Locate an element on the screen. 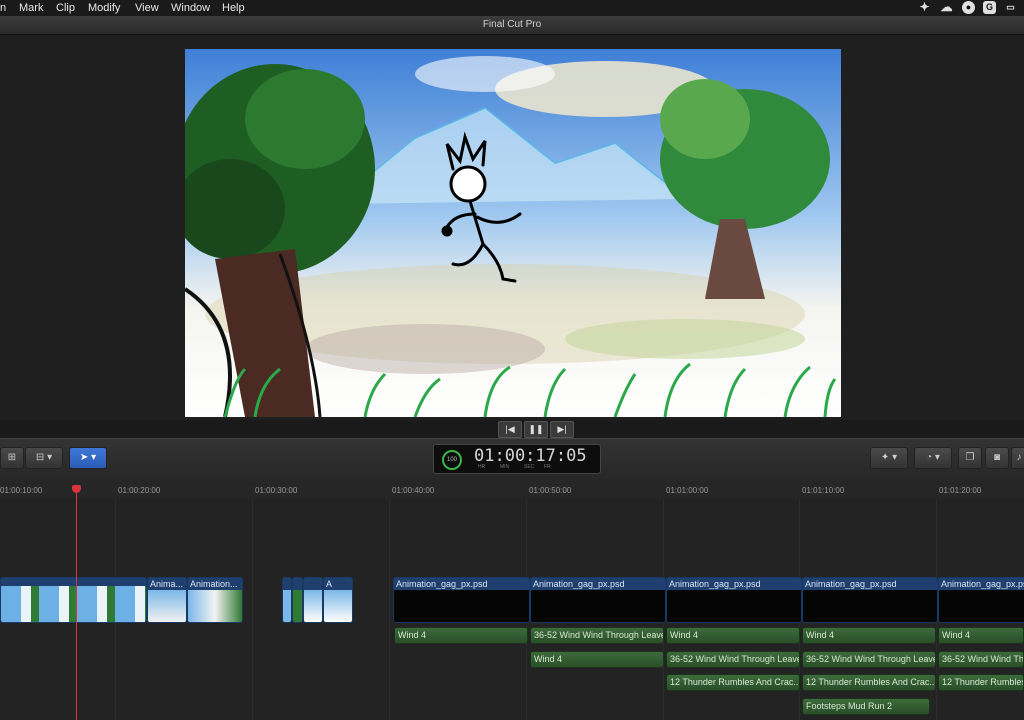 The height and width of the screenshot is (720, 1024). grammarly-icon: G is located at coordinates (989, 7).